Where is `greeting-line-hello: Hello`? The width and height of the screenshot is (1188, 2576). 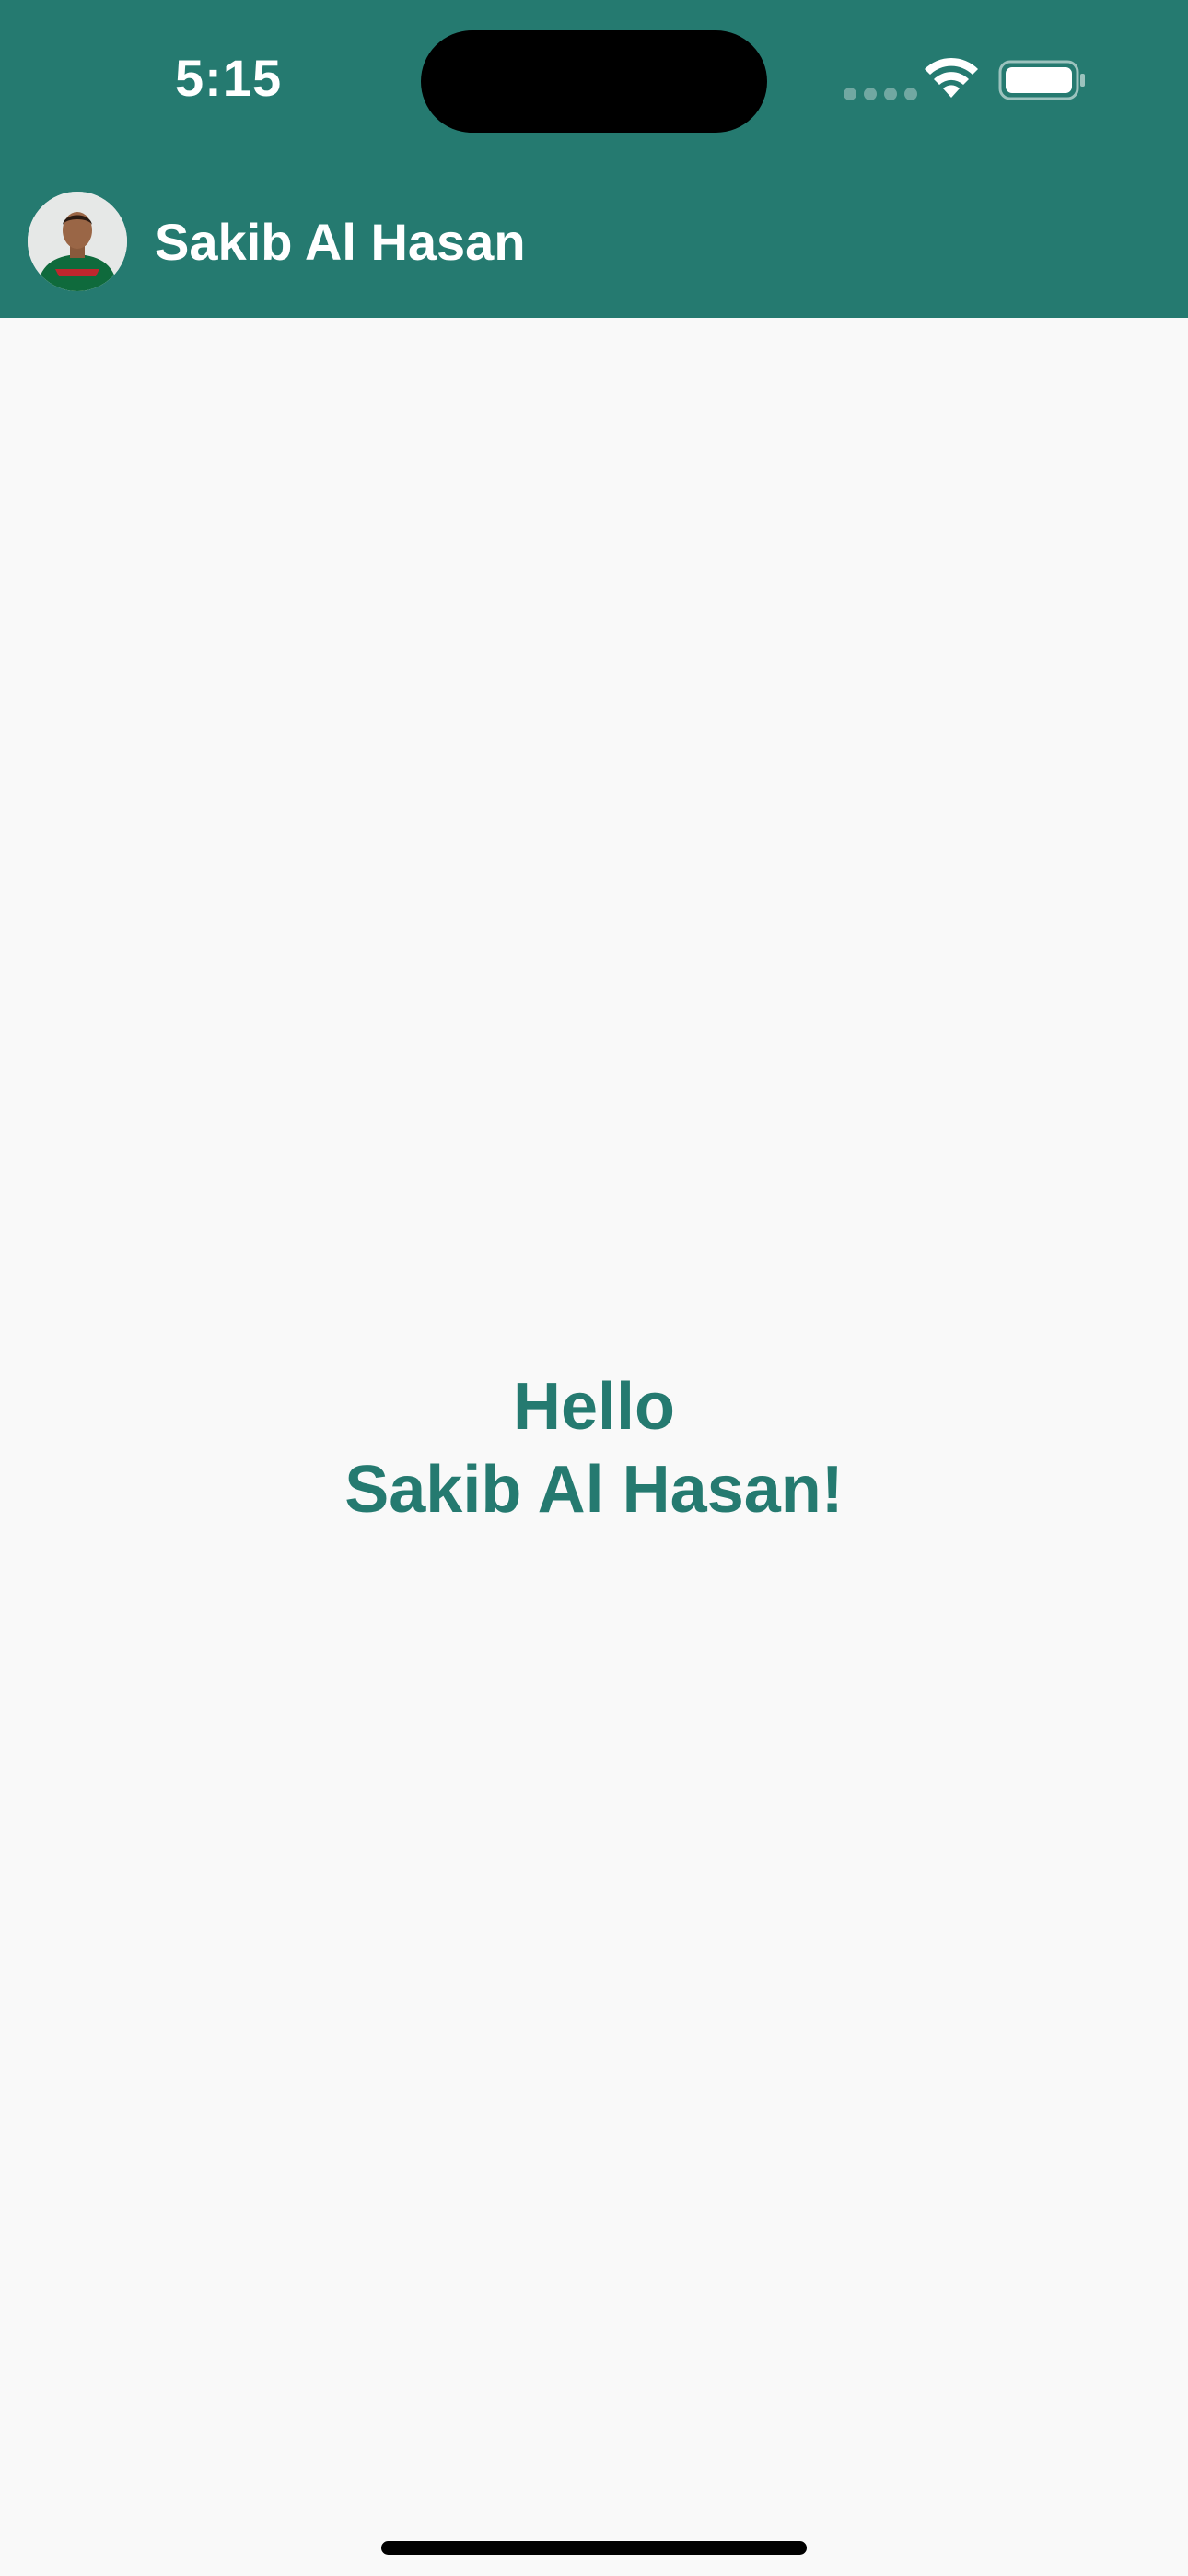 greeting-line-hello: Hello is located at coordinates (594, 1407).